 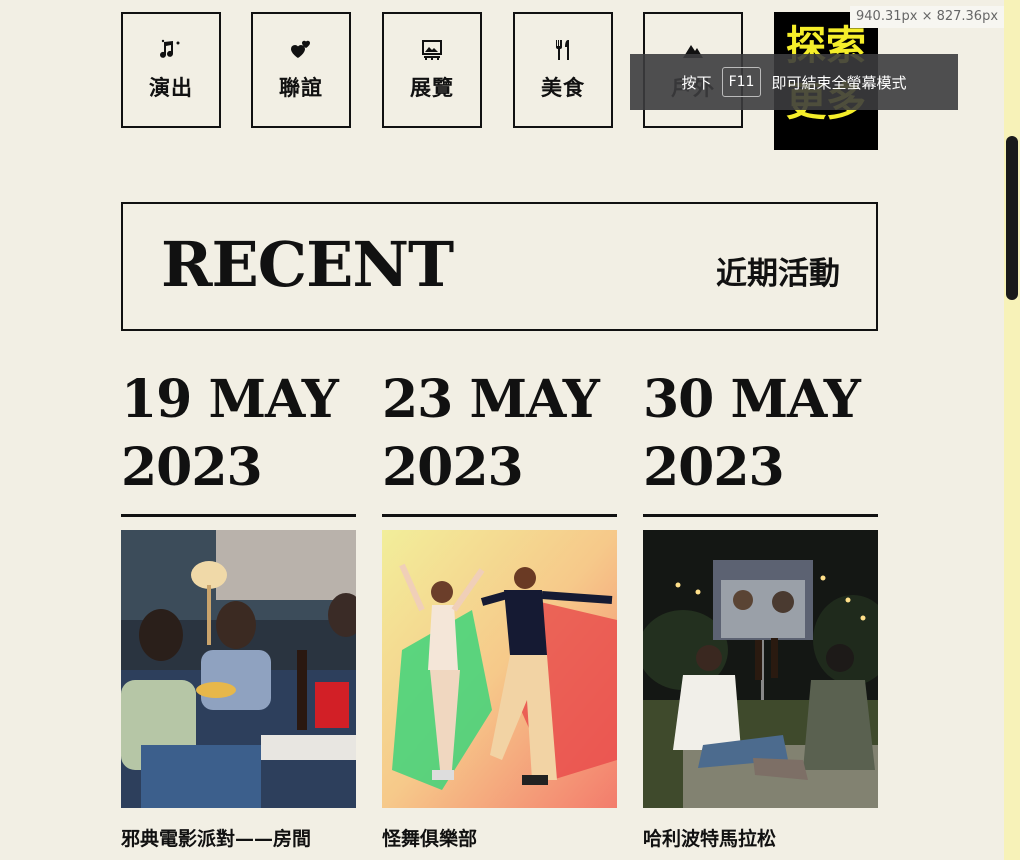 I want to click on event-title: 邪典電影派對——房間, so click(x=216, y=839).